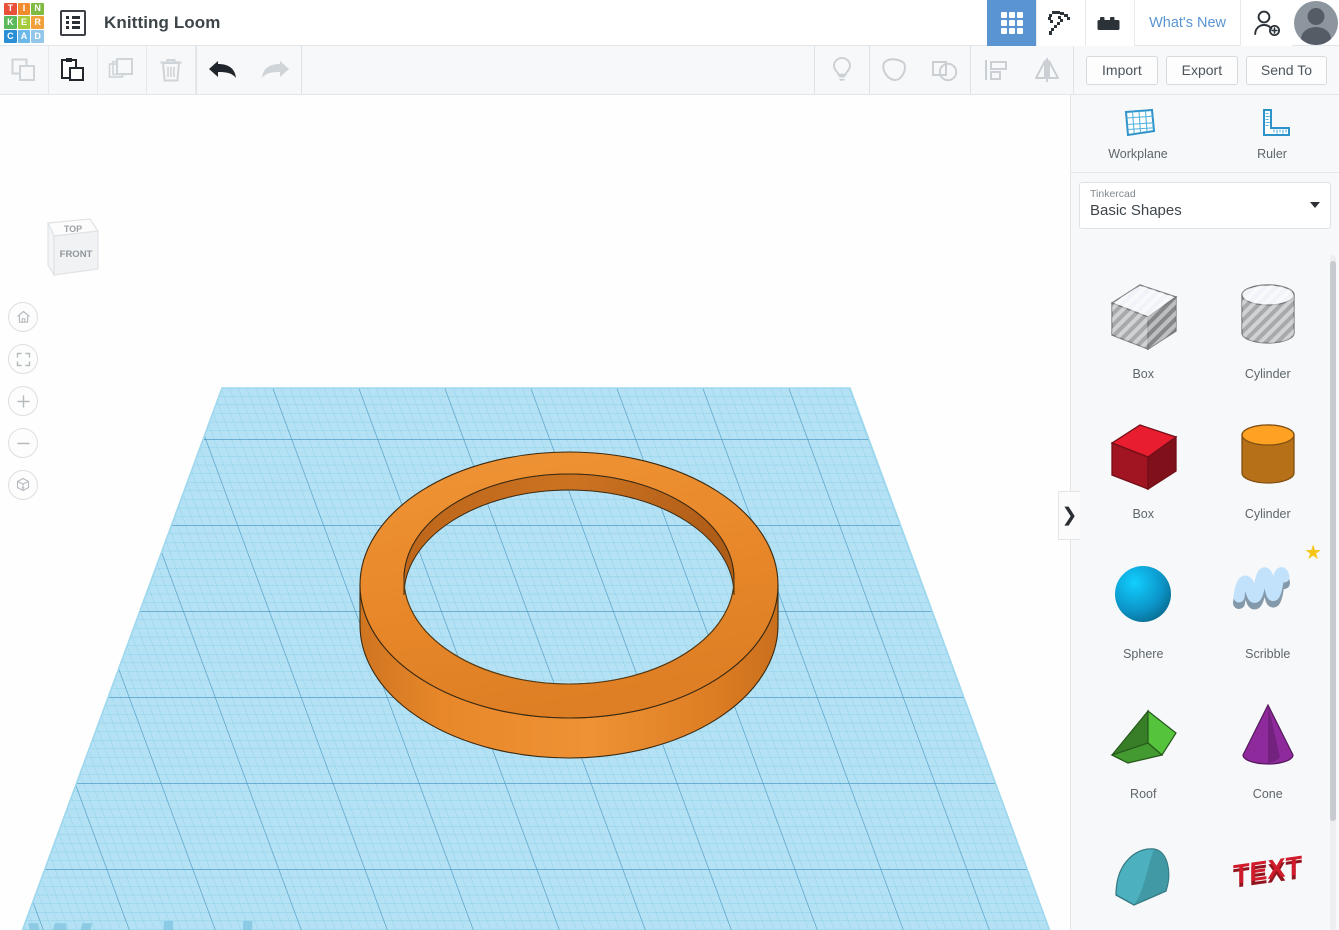 The image size is (1339, 930). What do you see at coordinates (73, 22) in the screenshot?
I see `list-menu-icon` at bounding box center [73, 22].